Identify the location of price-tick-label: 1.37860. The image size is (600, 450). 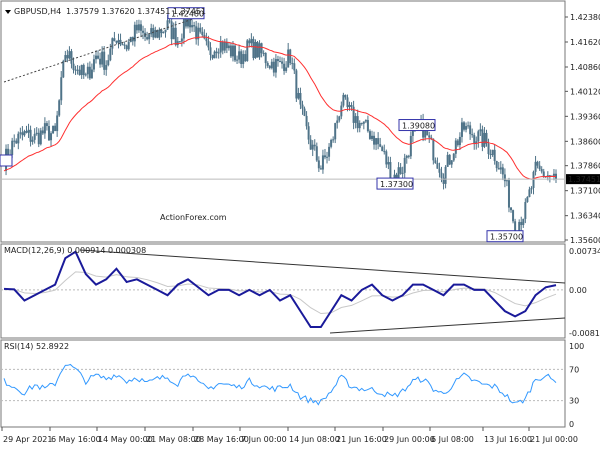
(585, 166).